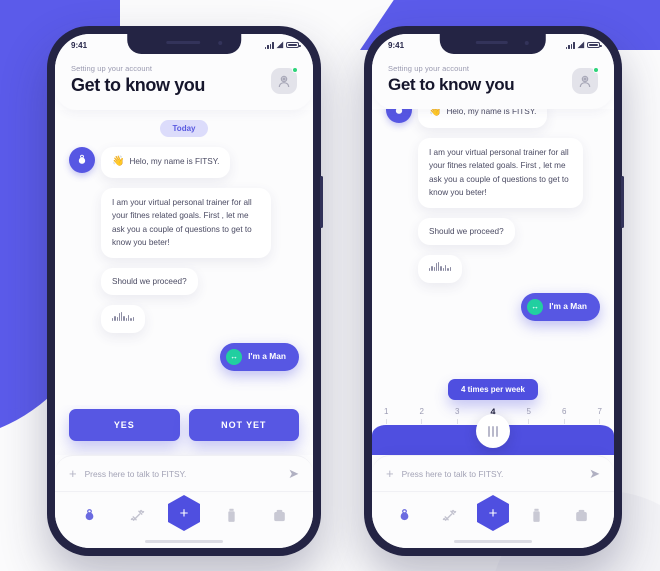 The image size is (660, 571). Describe the element at coordinates (599, 416) in the screenshot. I see `frequency-tick-7: 7` at that location.